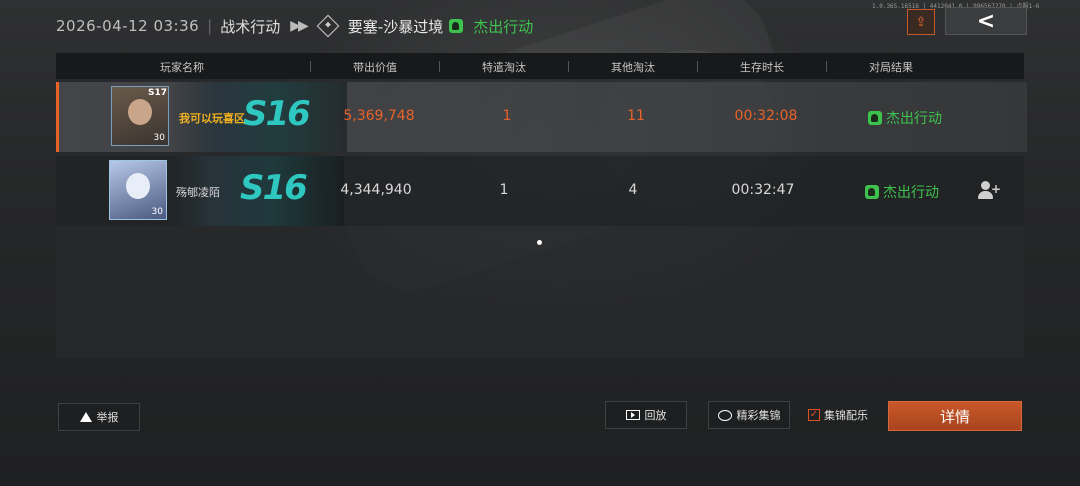  I want to click on back-button: <, so click(986, 21).